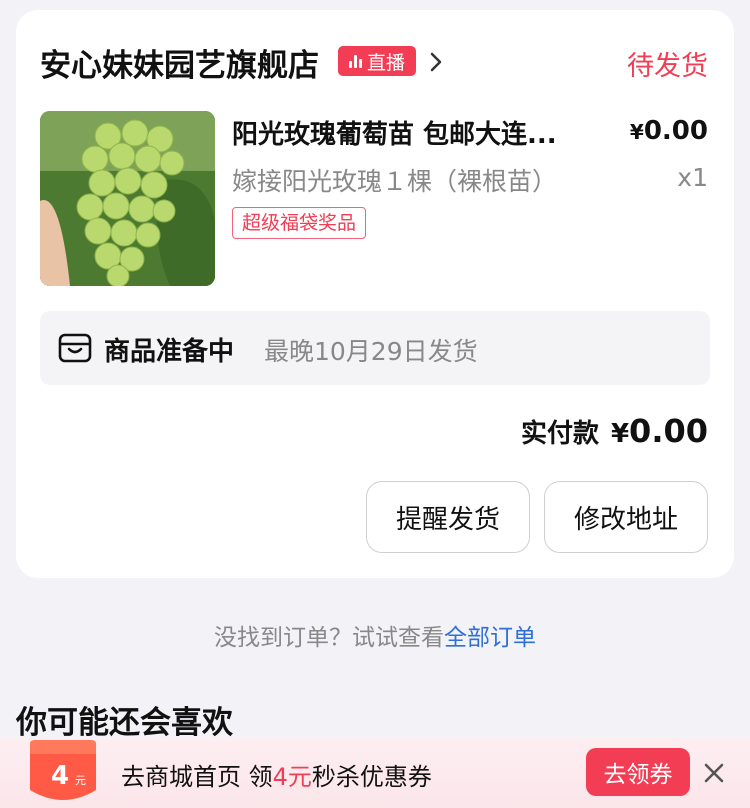 This screenshot has width=750, height=808. What do you see at coordinates (299, 223) in the screenshot?
I see `prize-tag: 超级福袋奖品` at bounding box center [299, 223].